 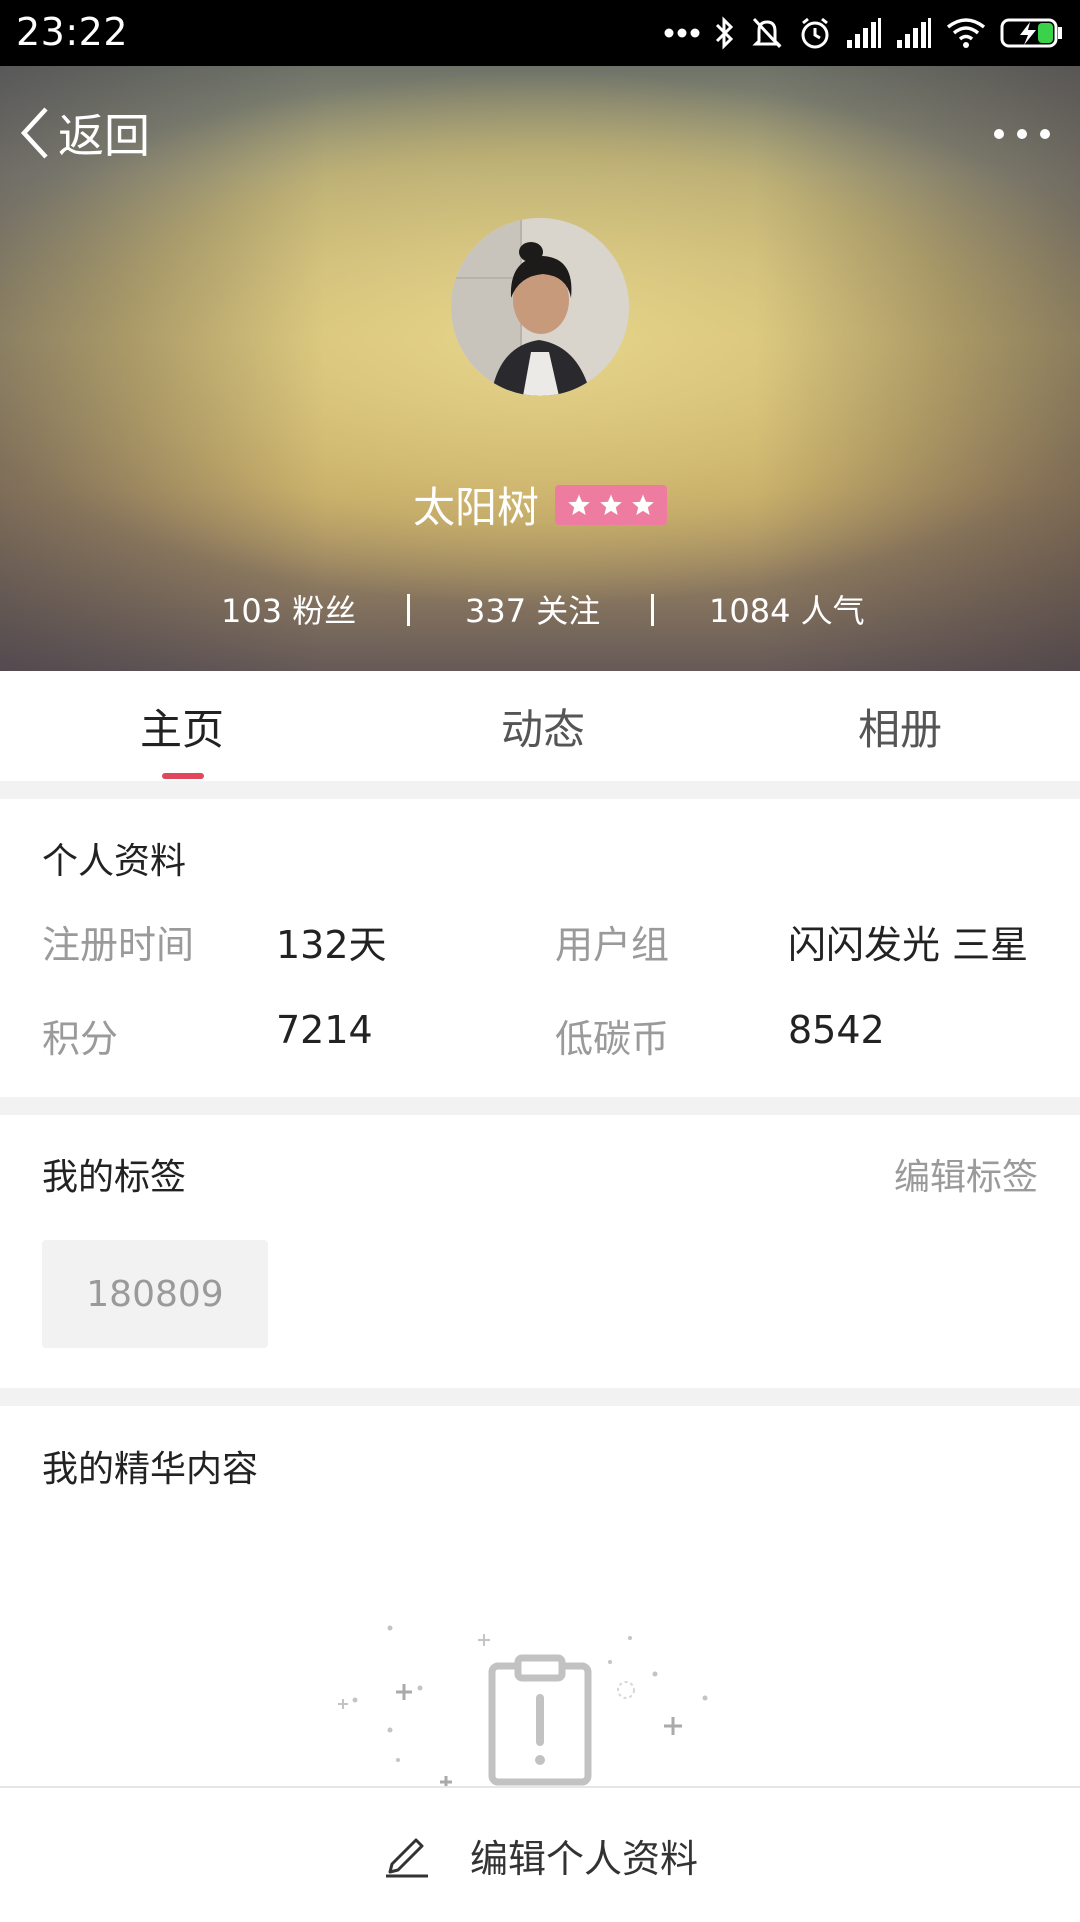 What do you see at coordinates (114, 1177) in the screenshot?
I see `tags-title: 我的标签` at bounding box center [114, 1177].